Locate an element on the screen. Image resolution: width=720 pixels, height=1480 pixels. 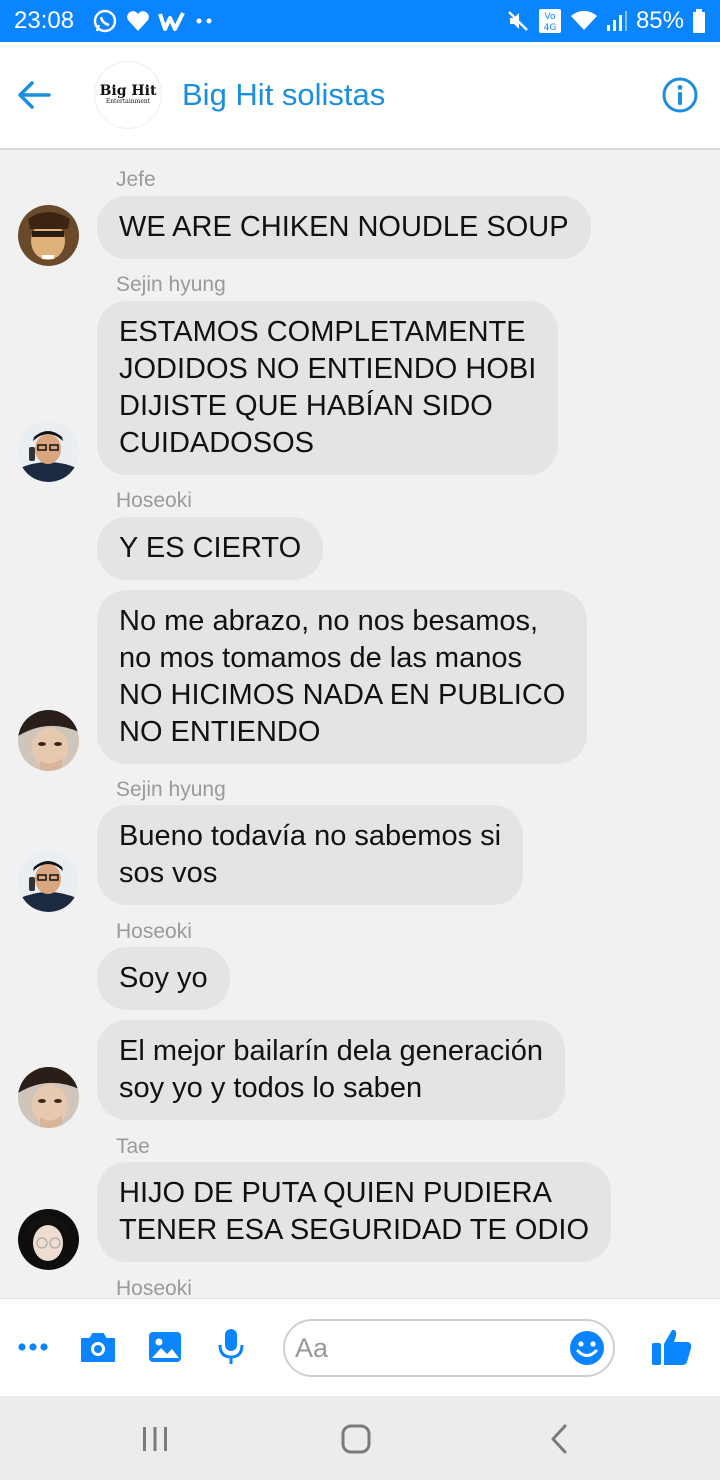
recent-apps-button is located at coordinates (155, 1439).